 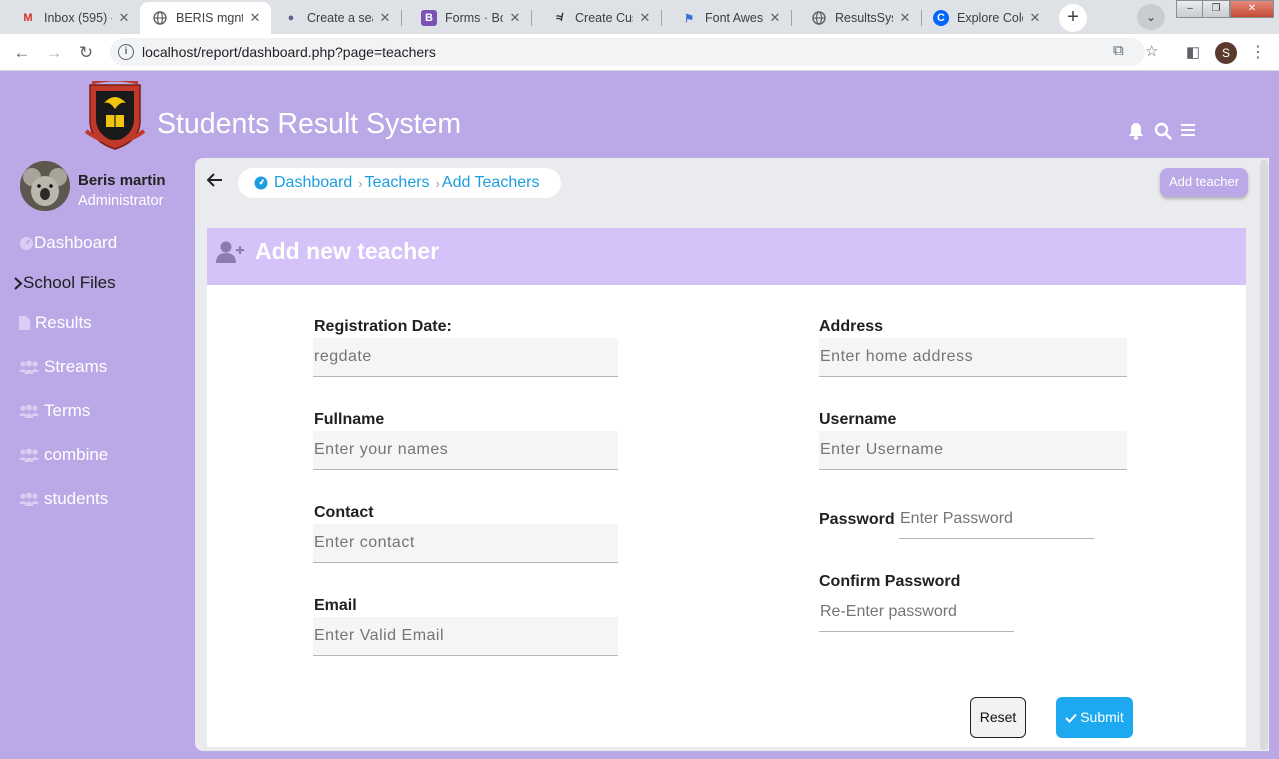 What do you see at coordinates (1193, 53) in the screenshot?
I see `side-panel-icon: ◧` at bounding box center [1193, 53].